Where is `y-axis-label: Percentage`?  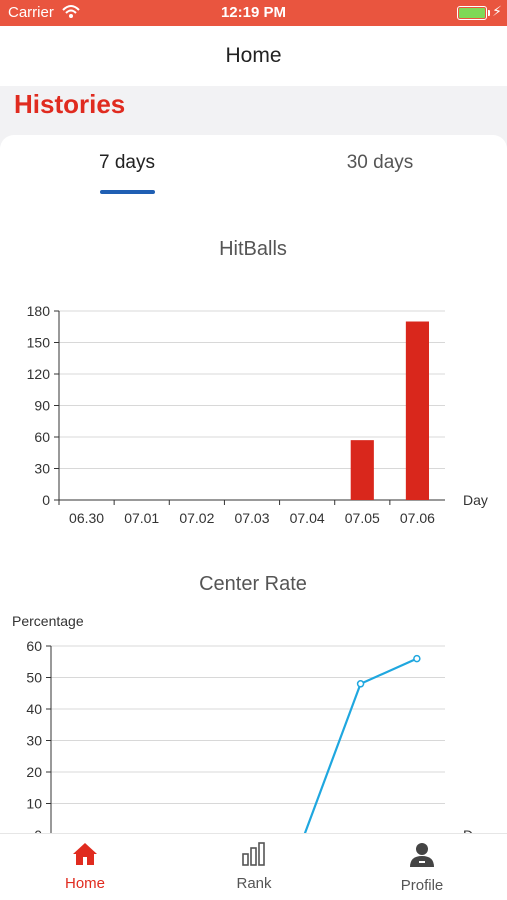 y-axis-label: Percentage is located at coordinates (48, 621).